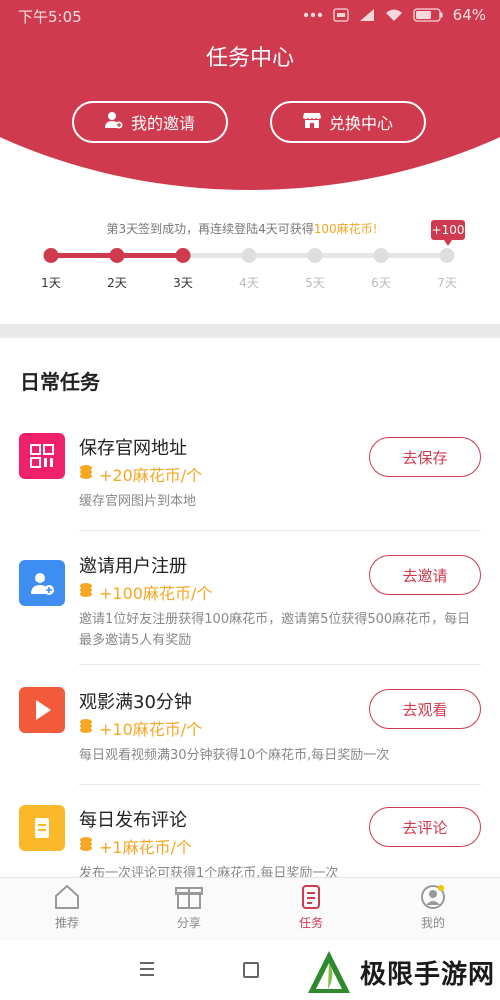  I want to click on checkin-message: 第3天签到成功，再连续登陆4天可获得100麻花币!, so click(242, 229).